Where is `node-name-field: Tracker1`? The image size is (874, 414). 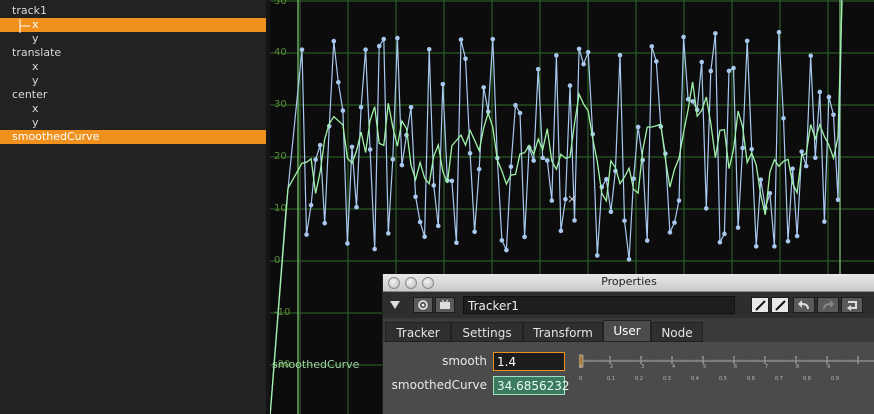 node-name-field: Tracker1 is located at coordinates (599, 305).